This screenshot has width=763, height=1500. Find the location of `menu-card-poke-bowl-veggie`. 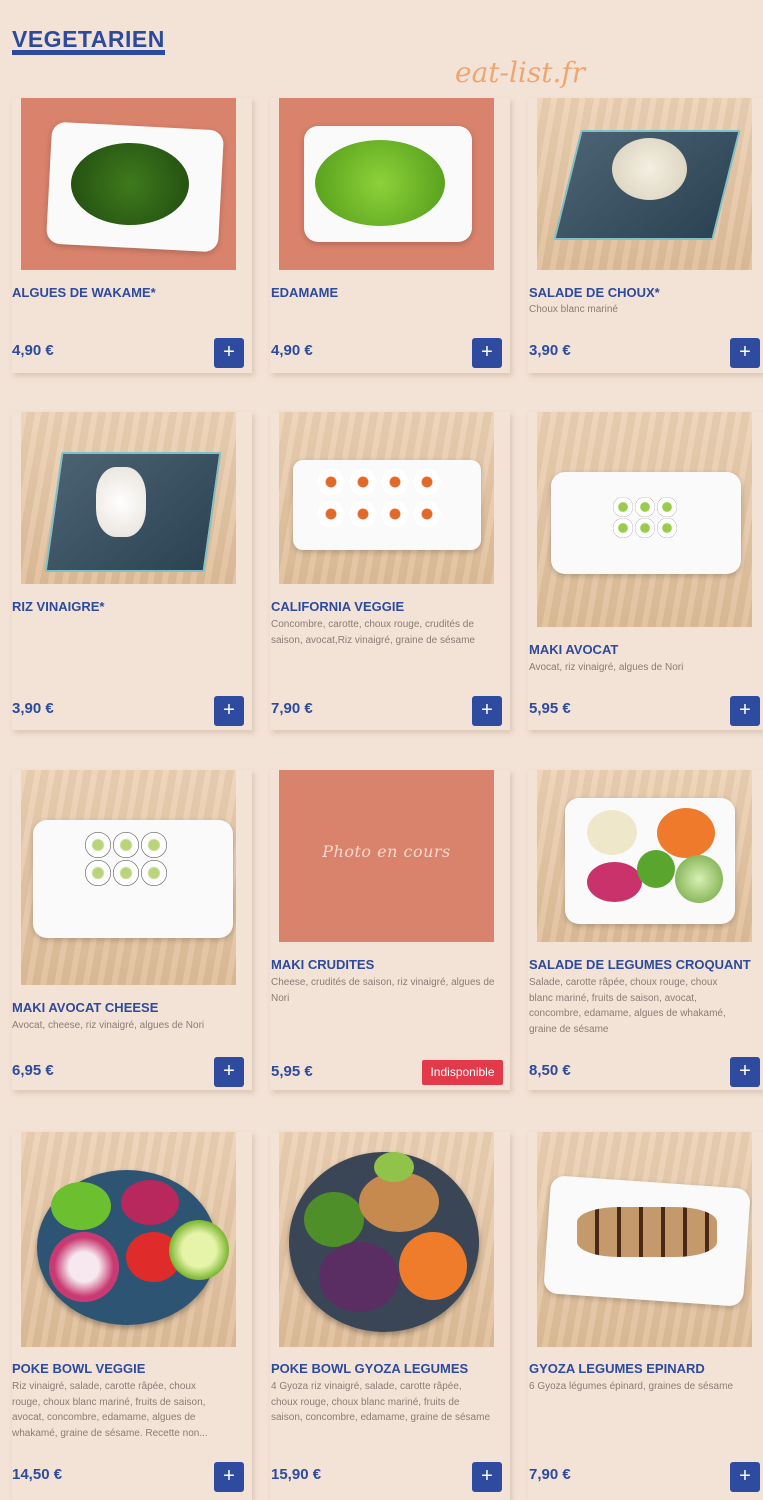

menu-card-poke-bowl-veggie is located at coordinates (132, 1316).